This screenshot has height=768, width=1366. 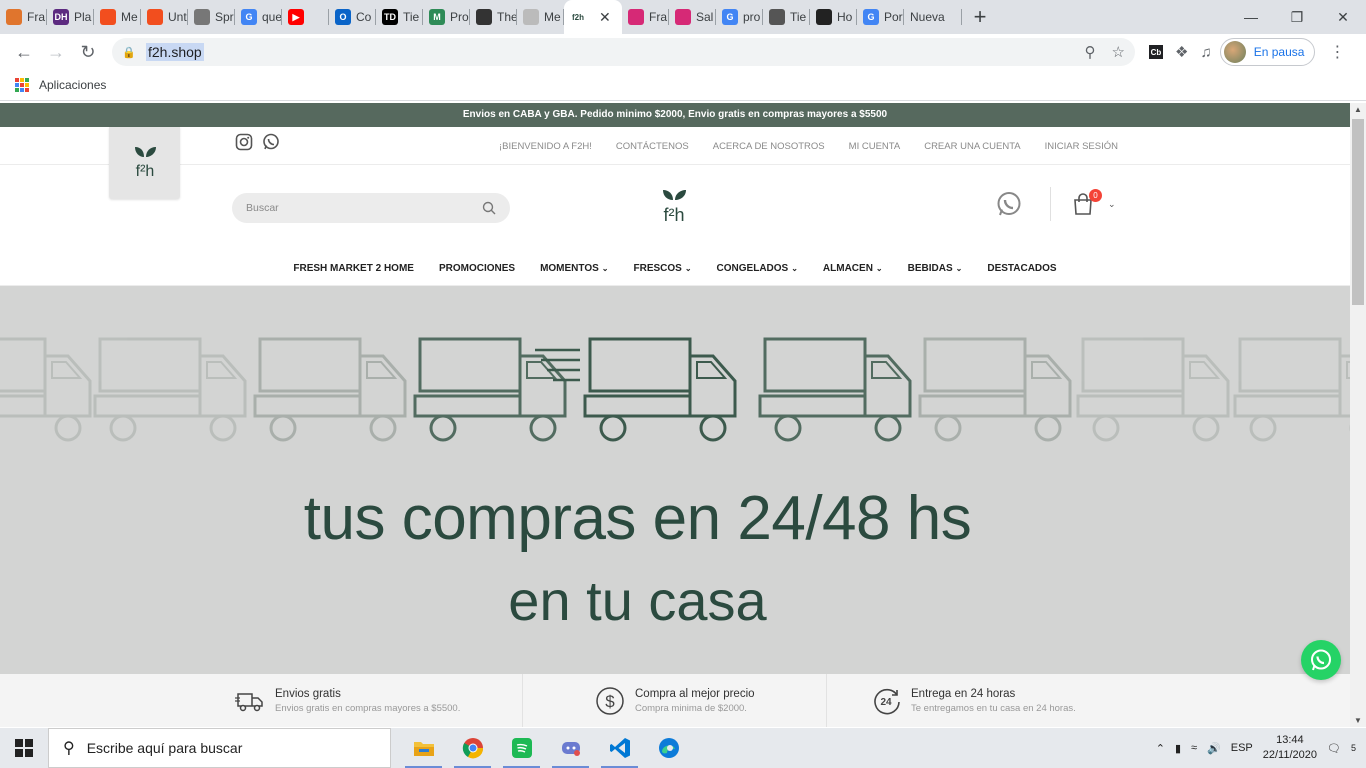 What do you see at coordinates (521, 748) in the screenshot?
I see `spotify-app` at bounding box center [521, 748].